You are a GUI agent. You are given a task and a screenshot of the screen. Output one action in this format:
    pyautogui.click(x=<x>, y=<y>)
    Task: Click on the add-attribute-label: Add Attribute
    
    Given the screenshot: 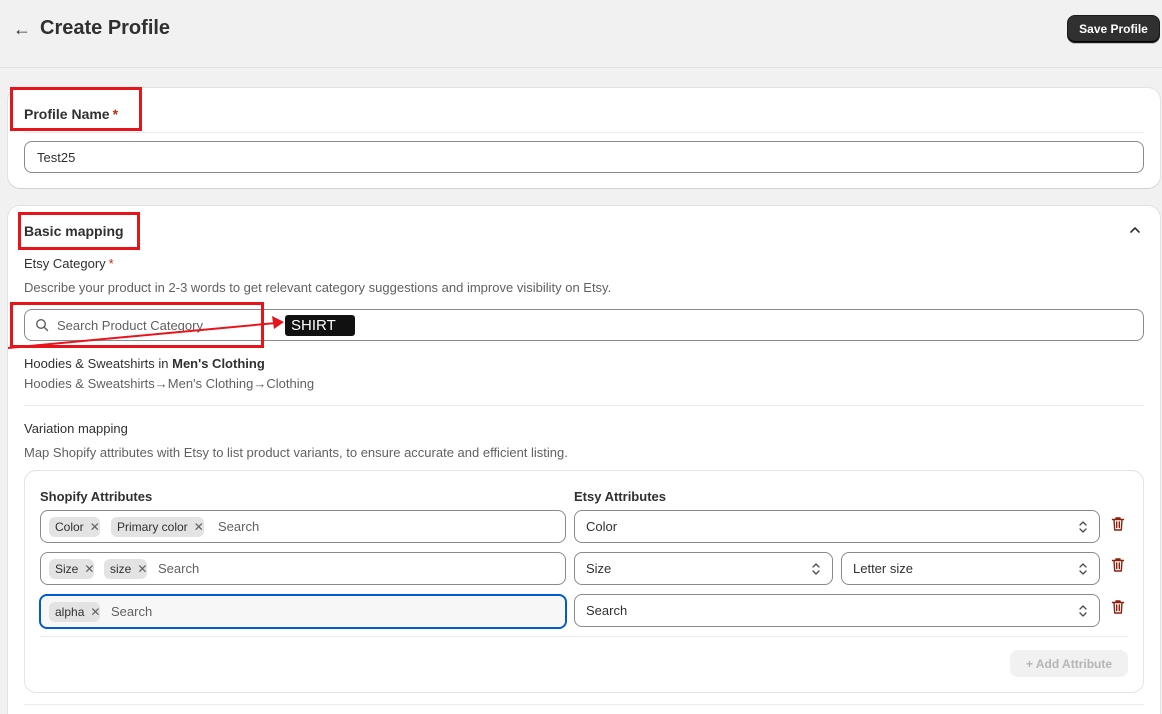 What is the action you would take?
    pyautogui.click(x=1074, y=663)
    